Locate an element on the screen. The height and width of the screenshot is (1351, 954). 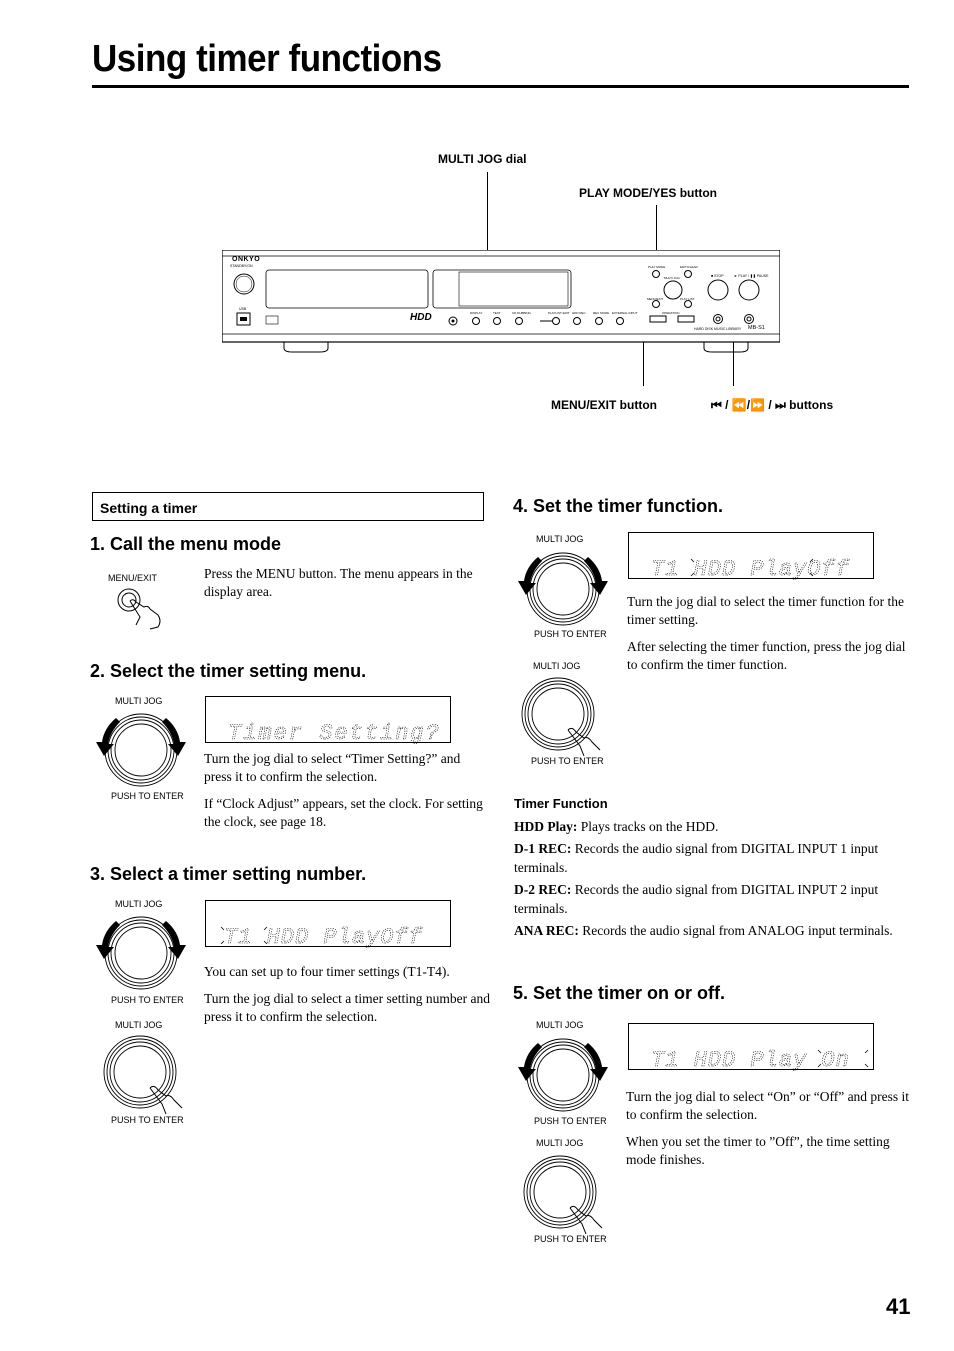
lcd-text: Timer Setting? is located at coordinates (334, 732).